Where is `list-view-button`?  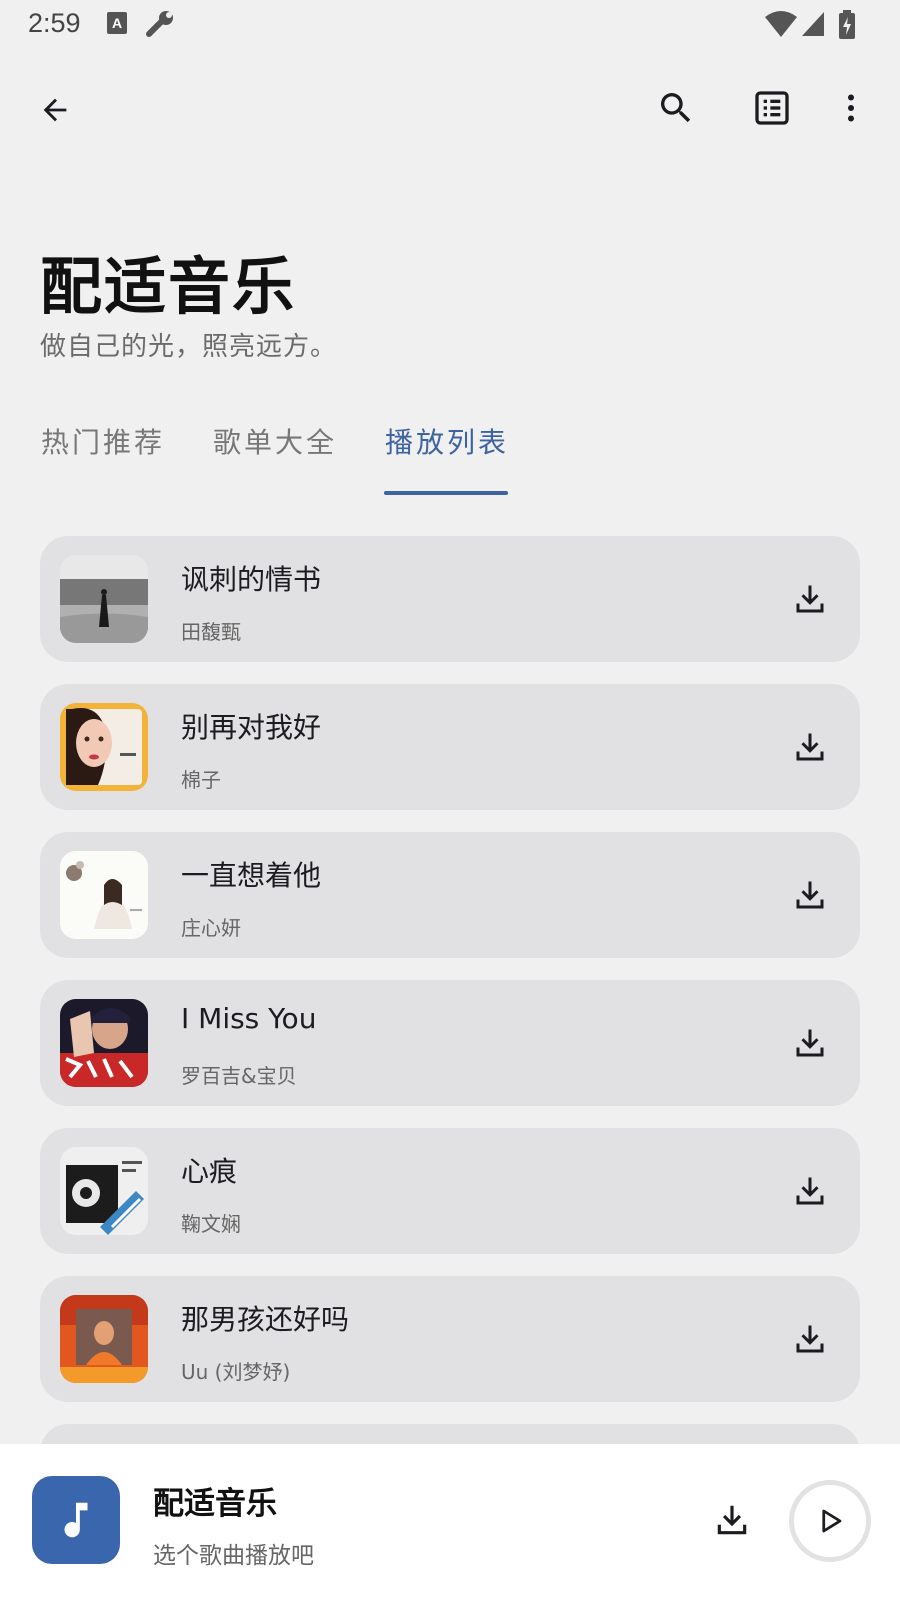
list-view-button is located at coordinates (772, 108).